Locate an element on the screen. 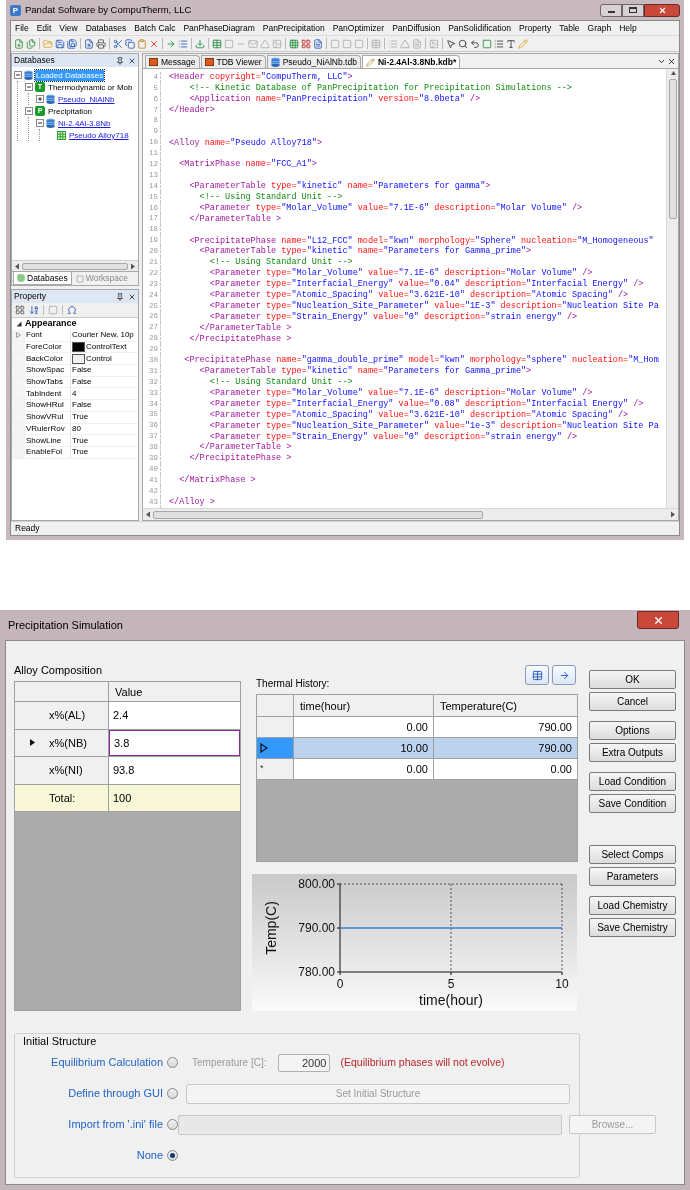  file-text-icon is located at coordinates (318, 43).